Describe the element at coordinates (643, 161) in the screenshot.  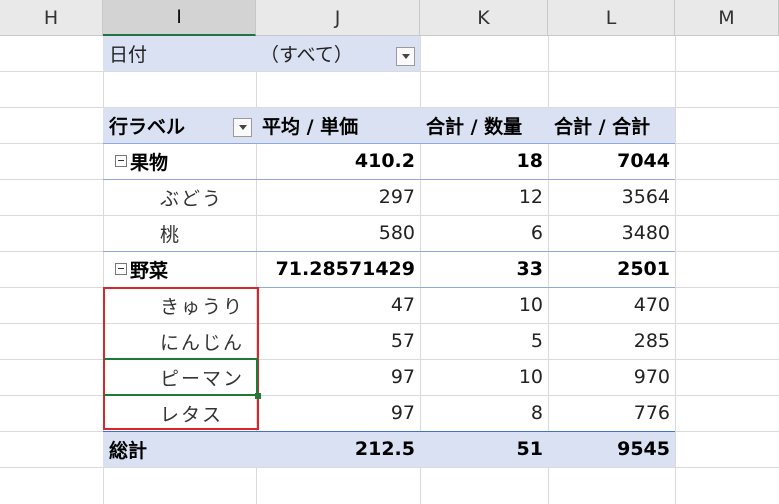
I see `group-total: 7044` at that location.